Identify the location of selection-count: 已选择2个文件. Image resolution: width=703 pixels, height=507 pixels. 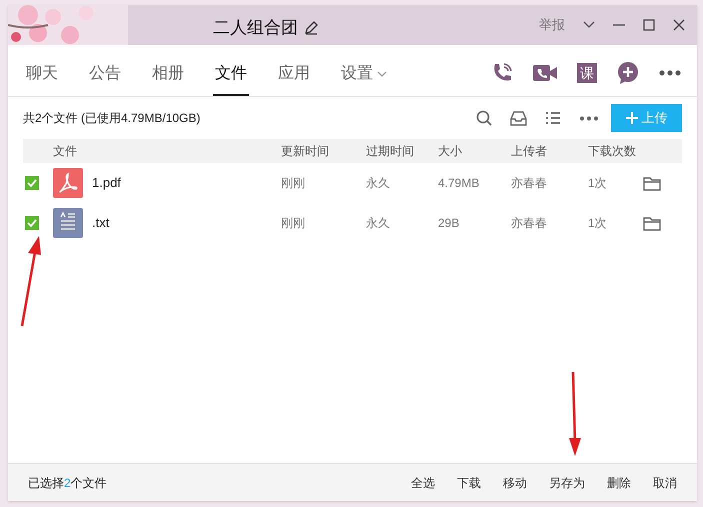
(67, 483).